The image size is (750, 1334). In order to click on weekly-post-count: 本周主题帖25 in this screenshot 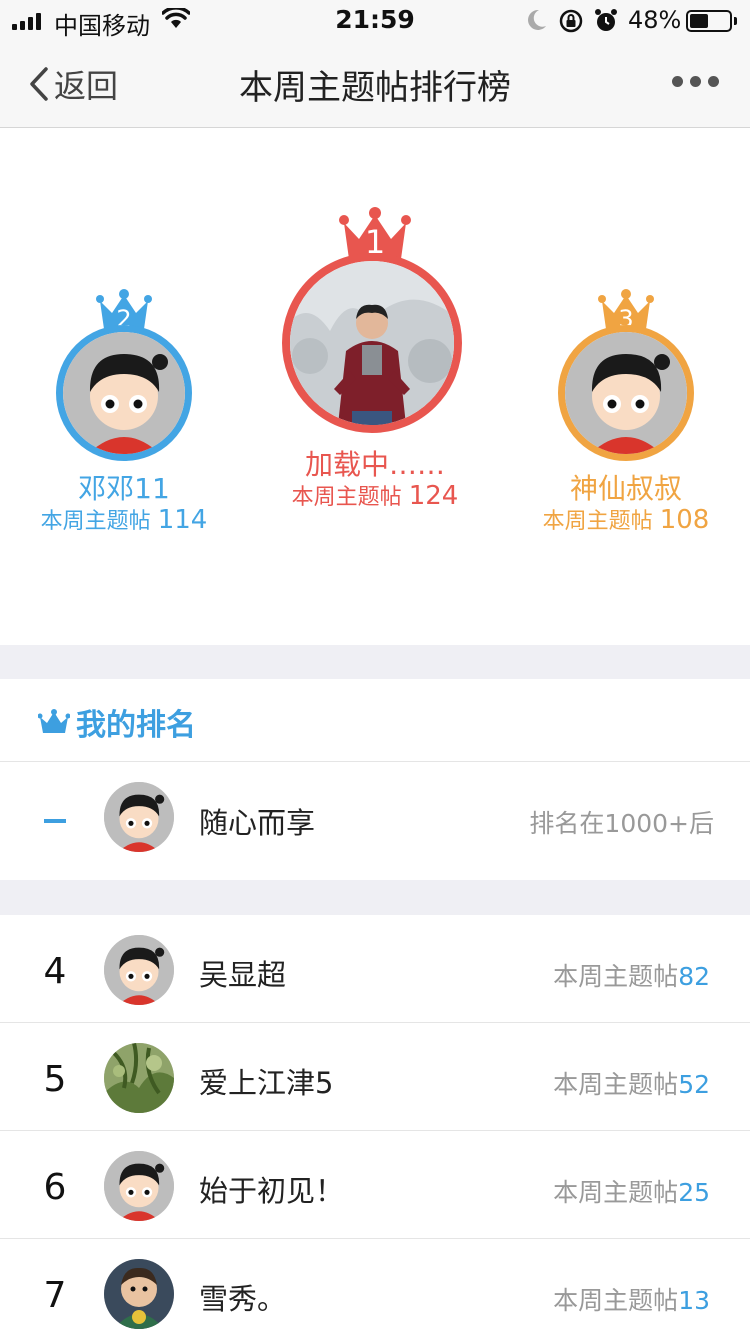, I will do `click(631, 1191)`.